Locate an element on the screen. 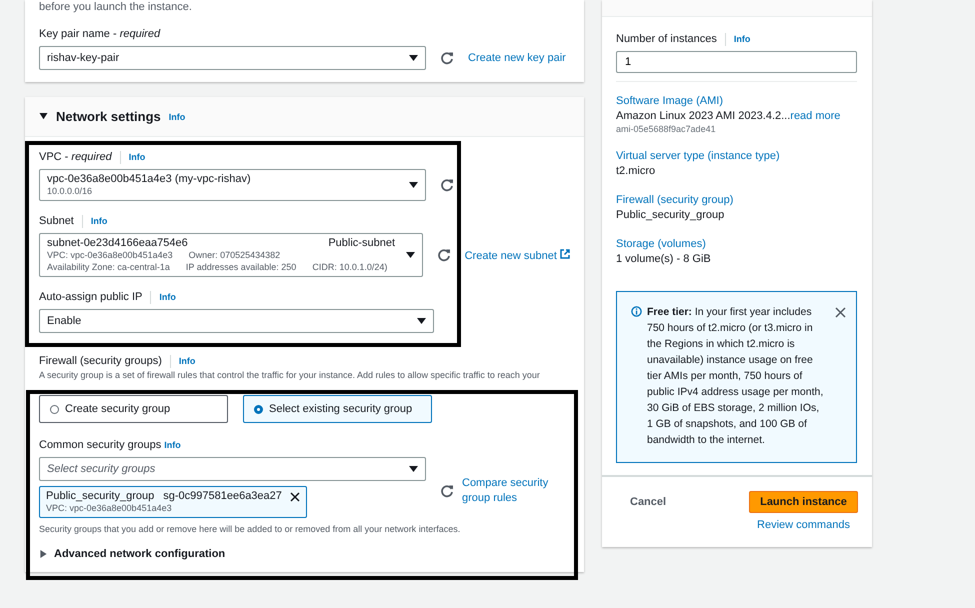  launch-instance-button: Launch instance is located at coordinates (803, 502).